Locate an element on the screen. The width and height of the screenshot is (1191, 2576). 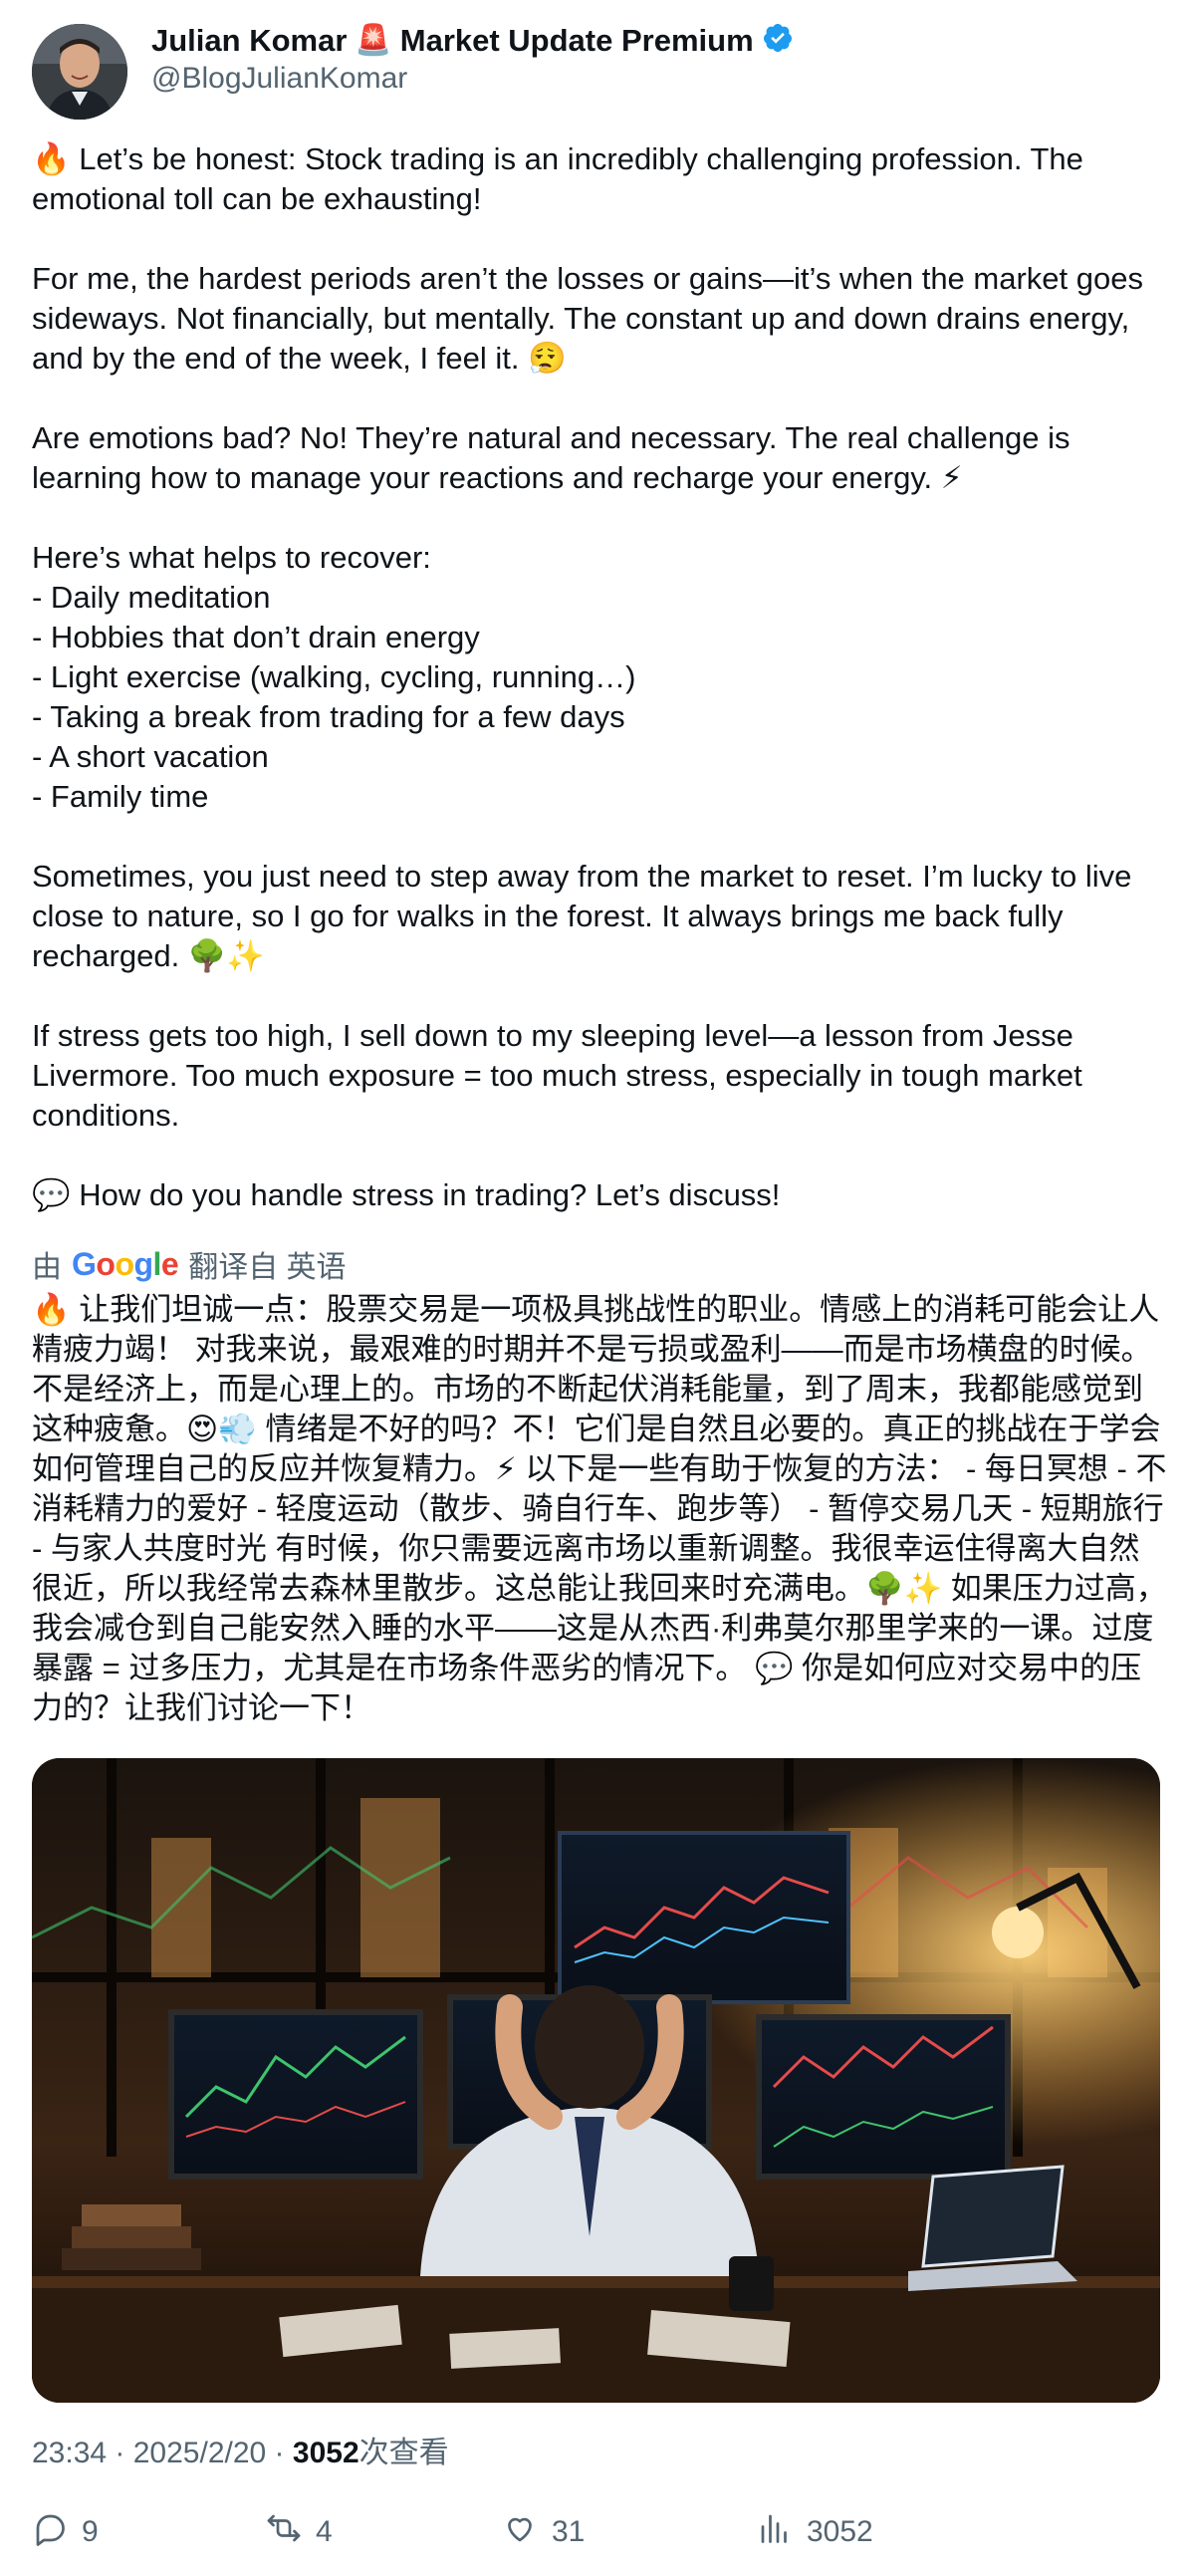
like-count: 31 is located at coordinates (569, 2531).